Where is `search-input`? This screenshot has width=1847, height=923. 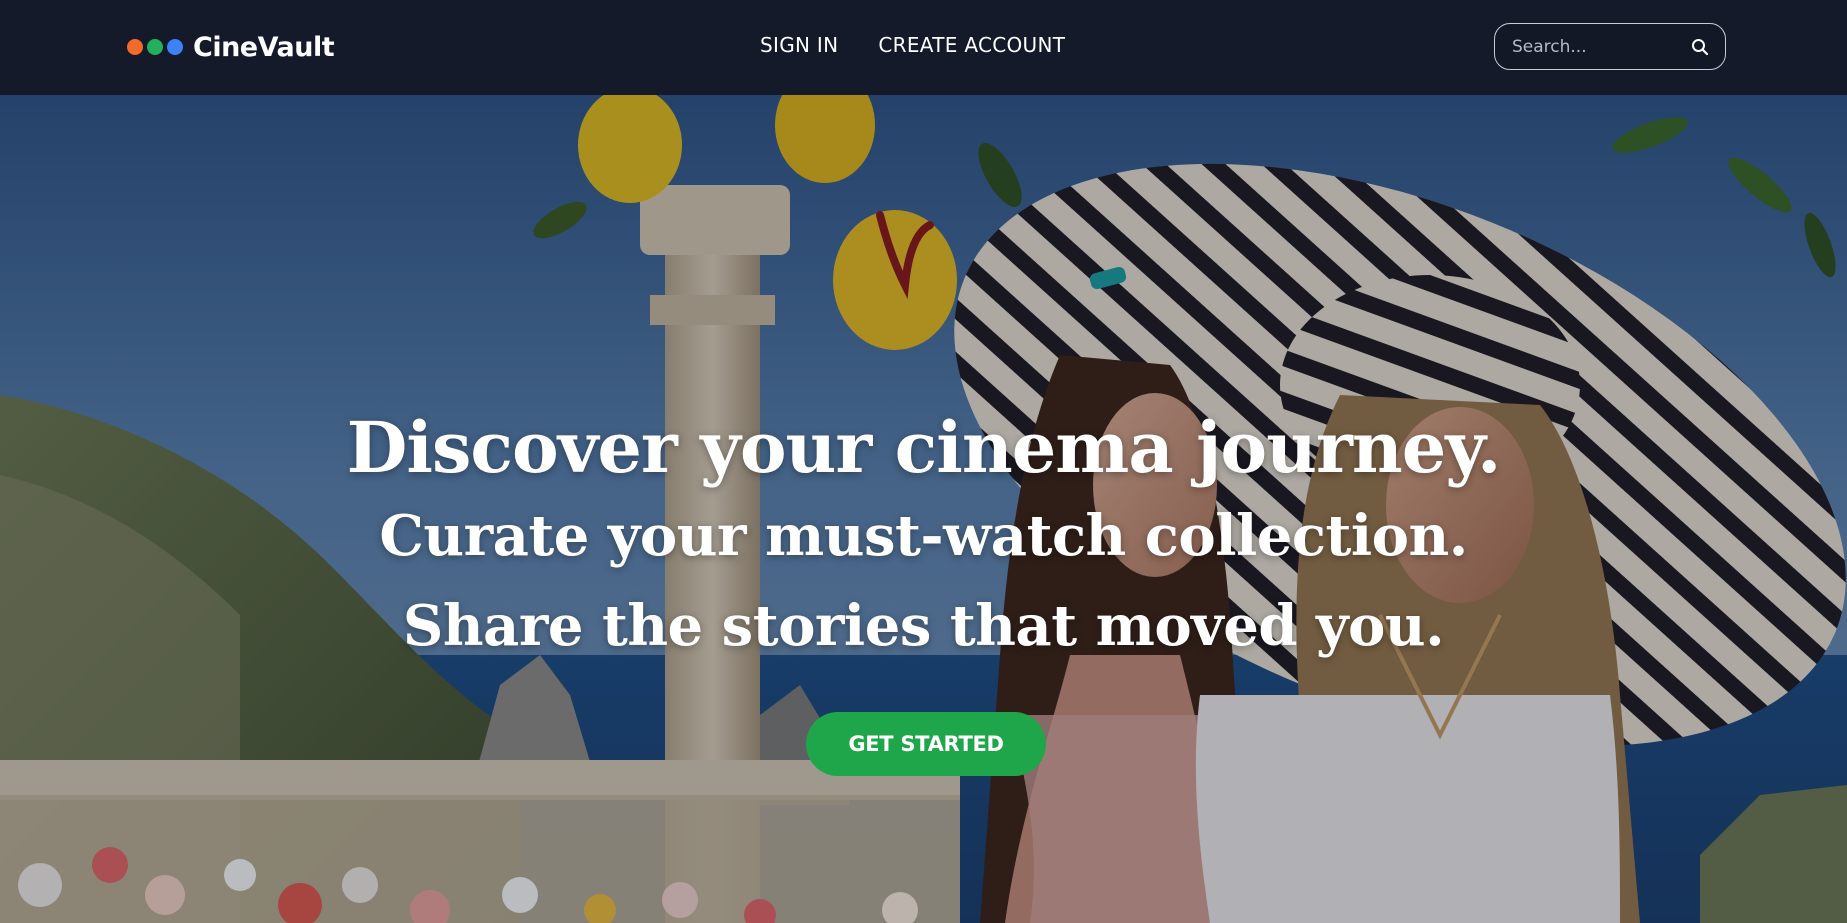
search-input is located at coordinates (1599, 46).